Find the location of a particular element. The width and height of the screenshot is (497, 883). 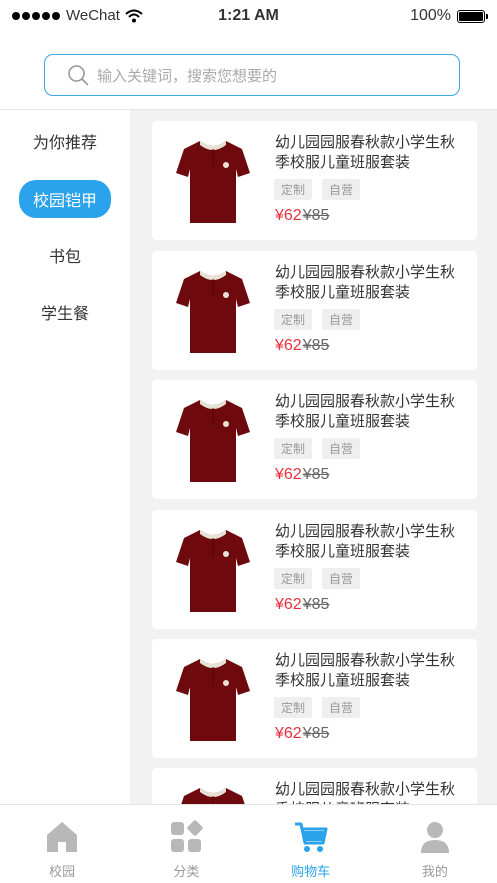

tab-cart: 购物车 is located at coordinates (311, 844).